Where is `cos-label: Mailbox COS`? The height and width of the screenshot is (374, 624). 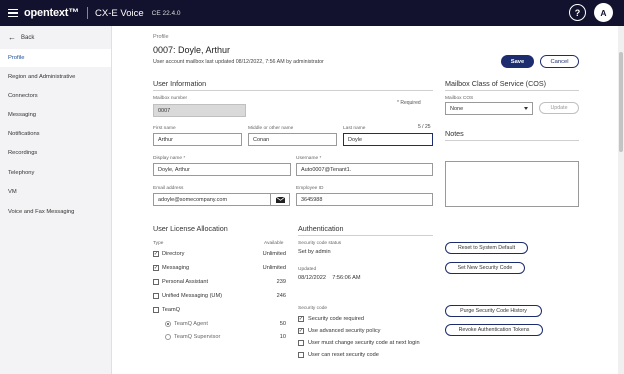 cos-label: Mailbox COS is located at coordinates (459, 98).